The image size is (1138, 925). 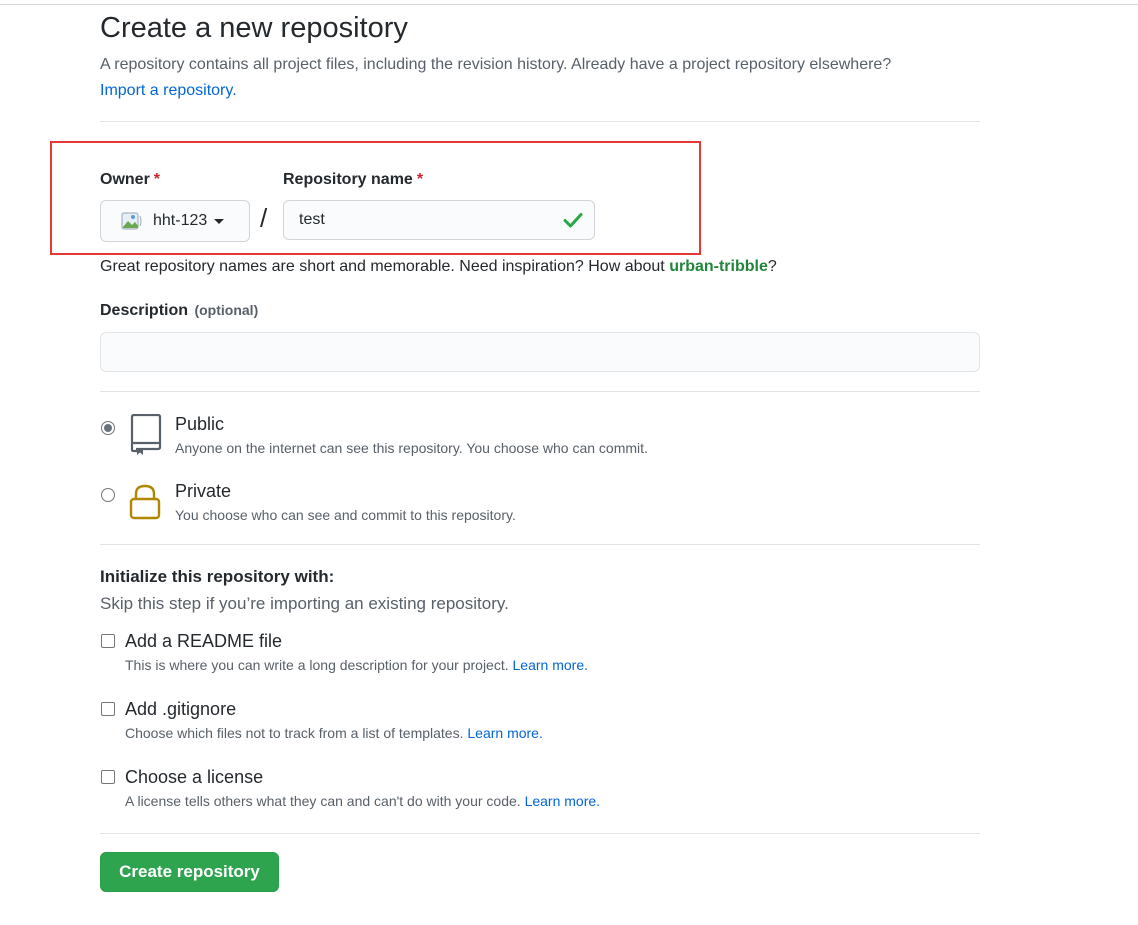 I want to click on page-title: Create a new repository, so click(x=254, y=28).